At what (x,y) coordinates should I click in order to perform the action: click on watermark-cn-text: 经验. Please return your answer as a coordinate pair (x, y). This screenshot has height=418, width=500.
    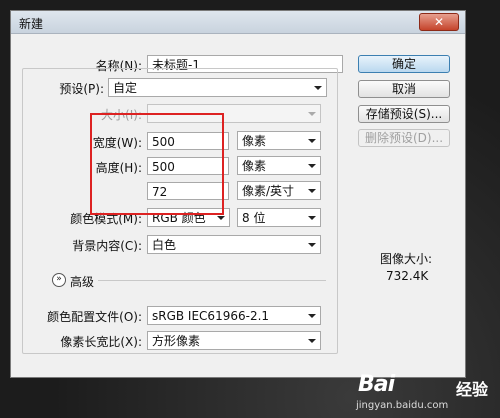
    Looking at the image, I should click on (472, 389).